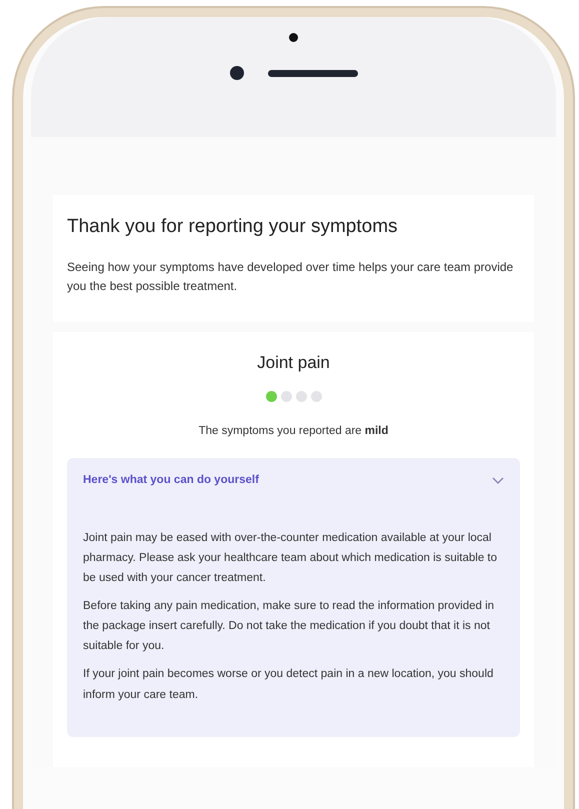 The width and height of the screenshot is (579, 809). What do you see at coordinates (290, 276) in the screenshot?
I see `intro-text: Seeing how your symptoms have developed over time helps your care team provide you the best possible treatment.` at bounding box center [290, 276].